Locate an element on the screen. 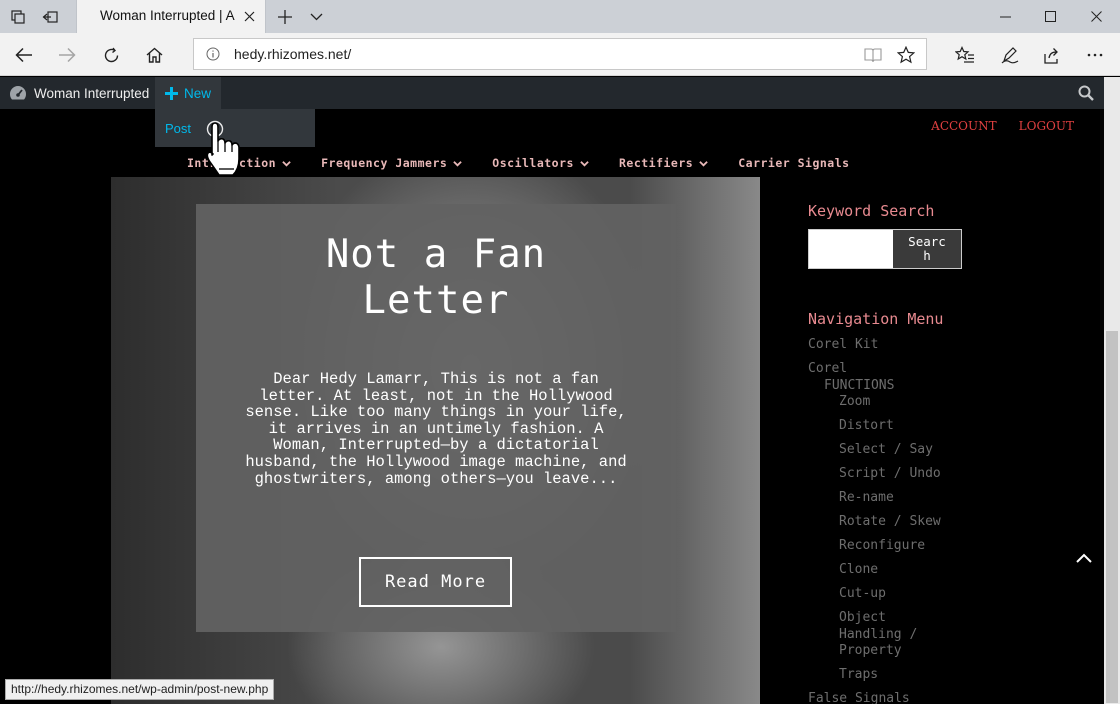 The height and width of the screenshot is (704, 1120). excerpt-line: it arrives in an untimely fashion. A is located at coordinates (436, 428).